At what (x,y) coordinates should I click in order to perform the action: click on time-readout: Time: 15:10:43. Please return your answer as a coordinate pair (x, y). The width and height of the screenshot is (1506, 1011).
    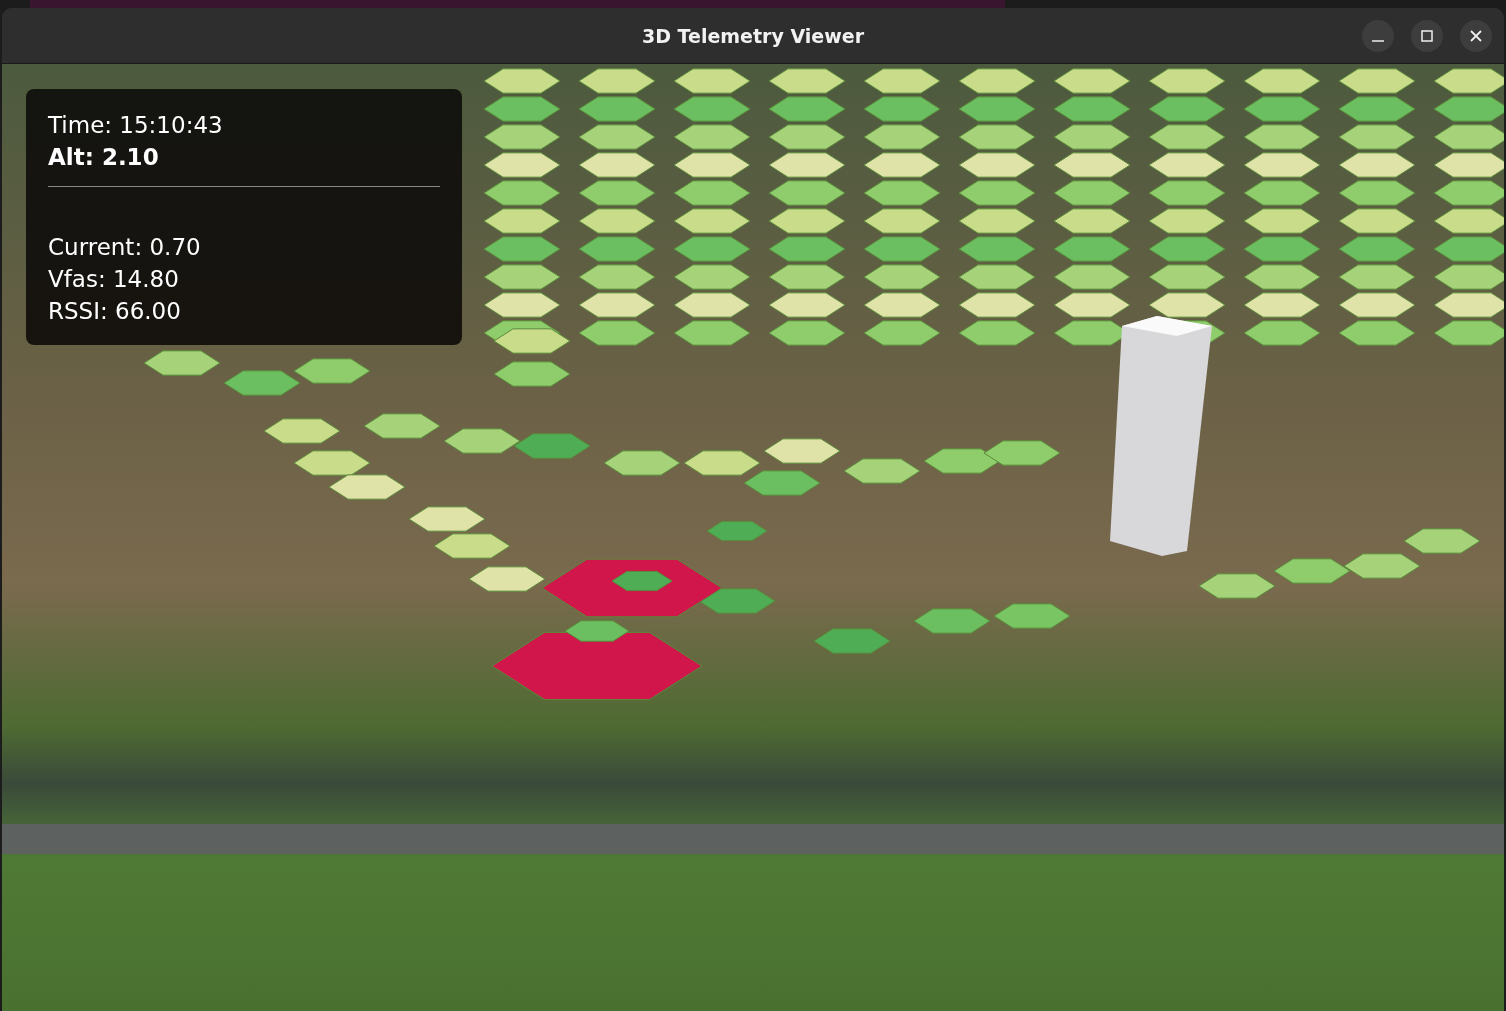
    Looking at the image, I should click on (136, 125).